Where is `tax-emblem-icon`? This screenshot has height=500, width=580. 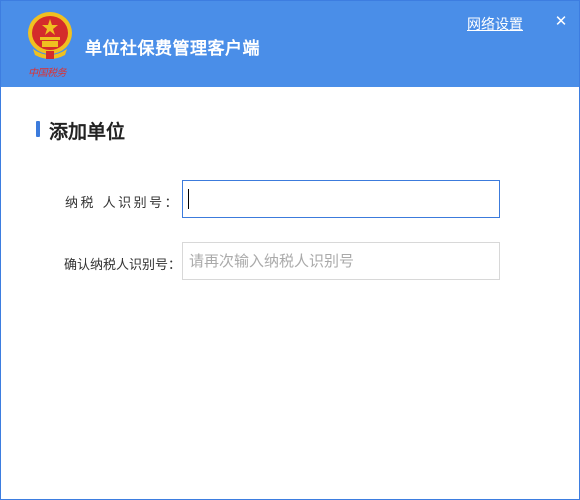 tax-emblem-icon is located at coordinates (50, 35).